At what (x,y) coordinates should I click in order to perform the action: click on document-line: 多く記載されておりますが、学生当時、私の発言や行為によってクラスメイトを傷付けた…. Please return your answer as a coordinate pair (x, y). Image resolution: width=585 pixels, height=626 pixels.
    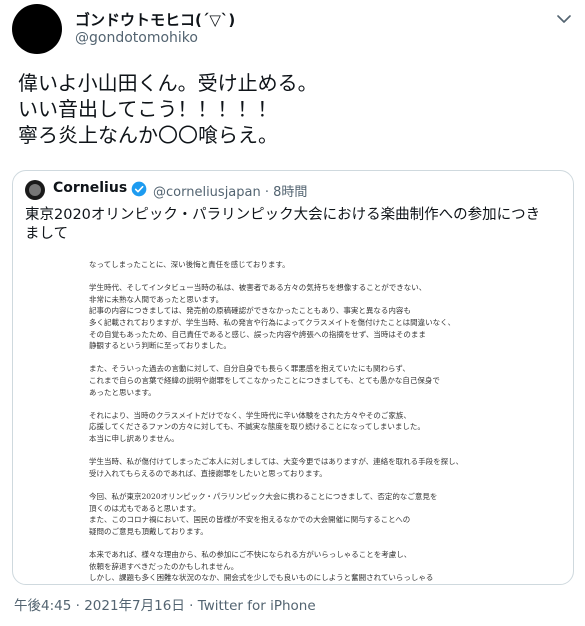
    Looking at the image, I should click on (272, 322).